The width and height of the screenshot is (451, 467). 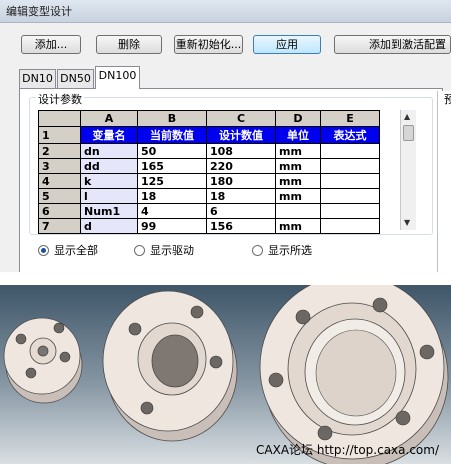 What do you see at coordinates (241, 135) in the screenshot?
I see `table-cell: 设计数值` at bounding box center [241, 135].